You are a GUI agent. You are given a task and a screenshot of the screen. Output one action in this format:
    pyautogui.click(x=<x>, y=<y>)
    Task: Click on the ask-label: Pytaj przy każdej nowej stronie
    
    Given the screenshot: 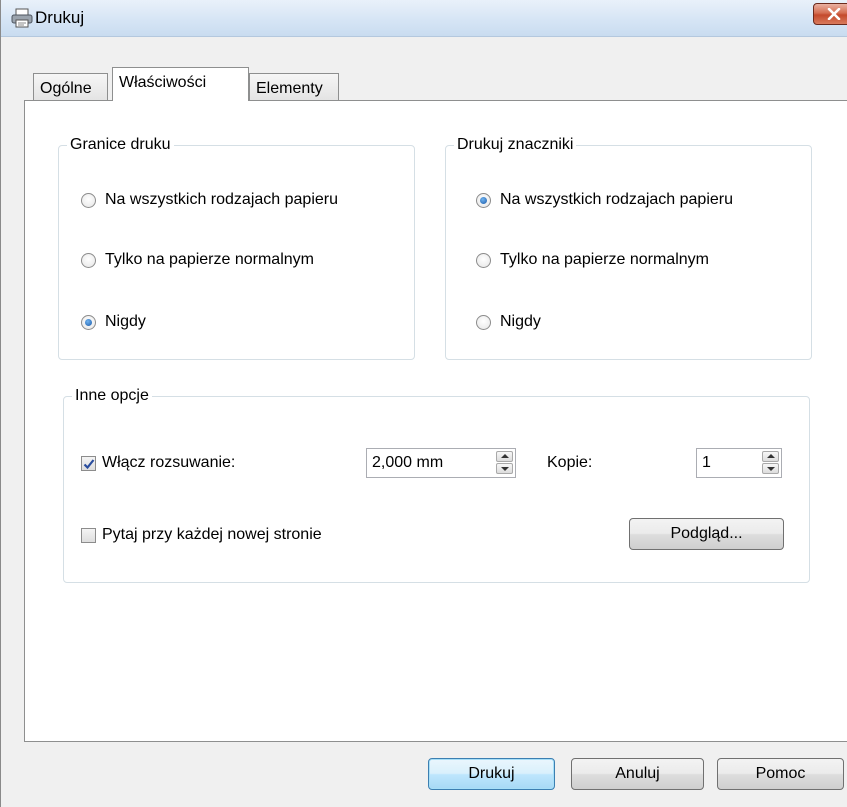 What is the action you would take?
    pyautogui.click(x=212, y=534)
    